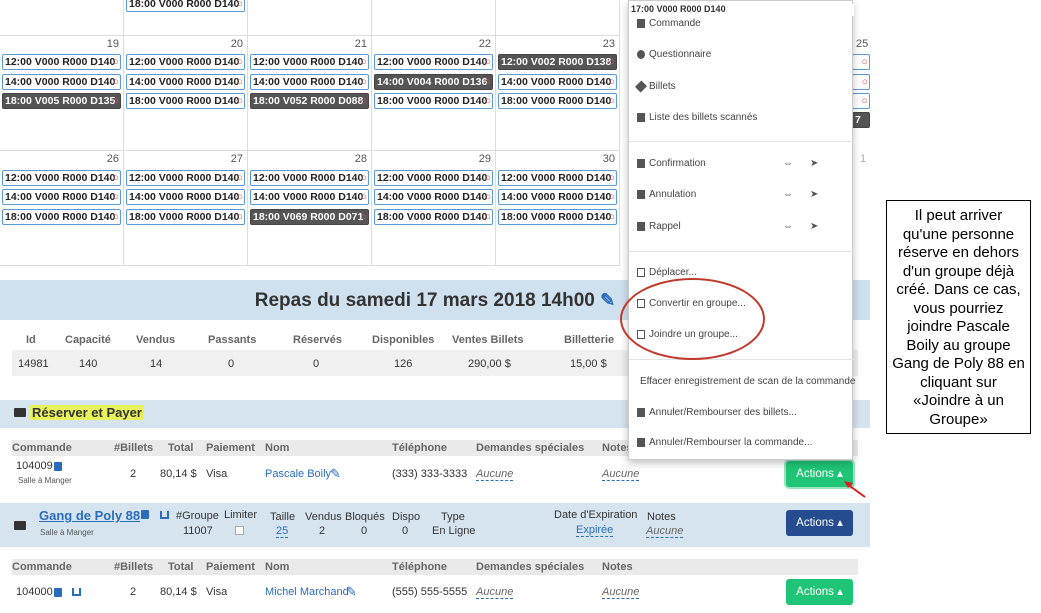 The image size is (1041, 613). I want to click on calendar-event: 12:00 V002 R000 D138 ○, so click(557, 62).